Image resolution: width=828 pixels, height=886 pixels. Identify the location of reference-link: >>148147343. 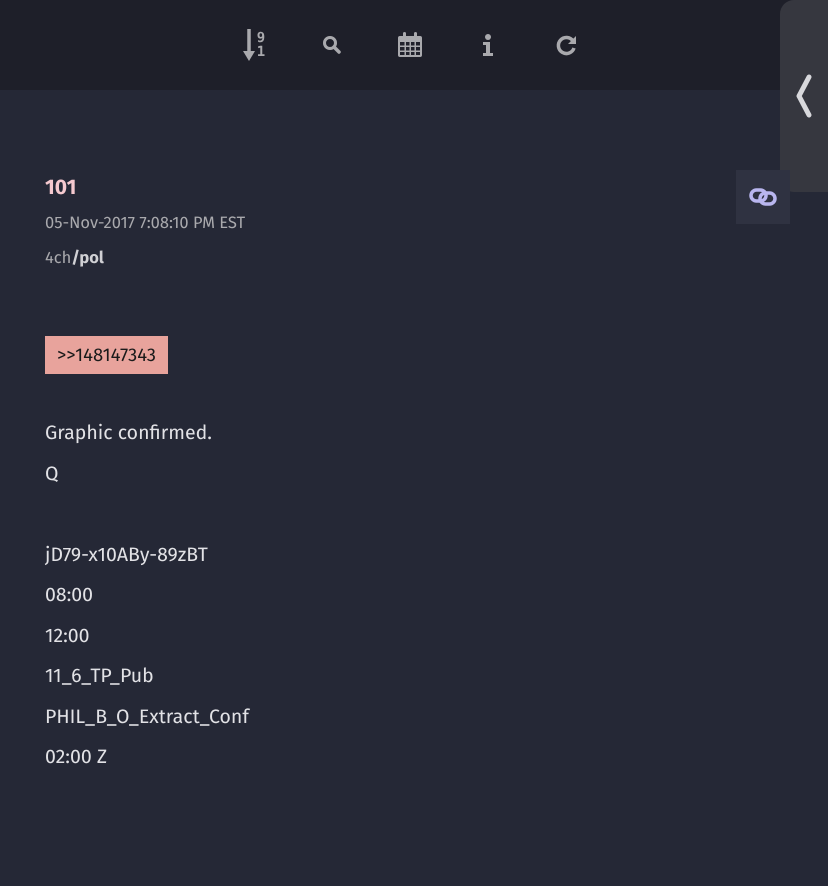
(106, 355).